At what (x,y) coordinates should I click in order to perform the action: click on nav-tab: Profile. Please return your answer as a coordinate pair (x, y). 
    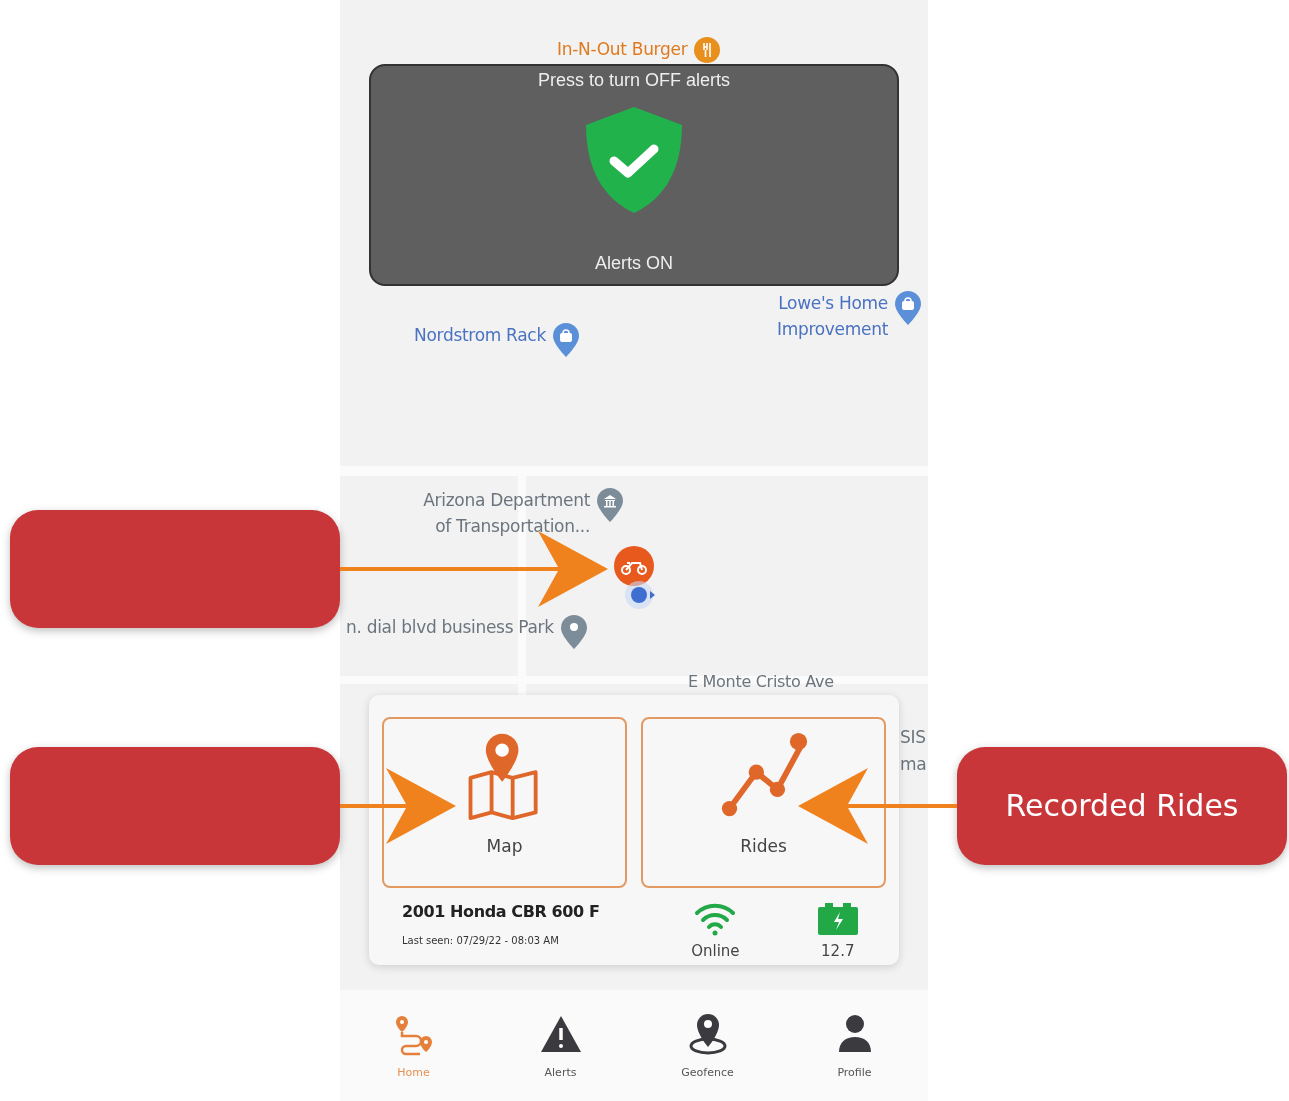
    Looking at the image, I should click on (854, 1045).